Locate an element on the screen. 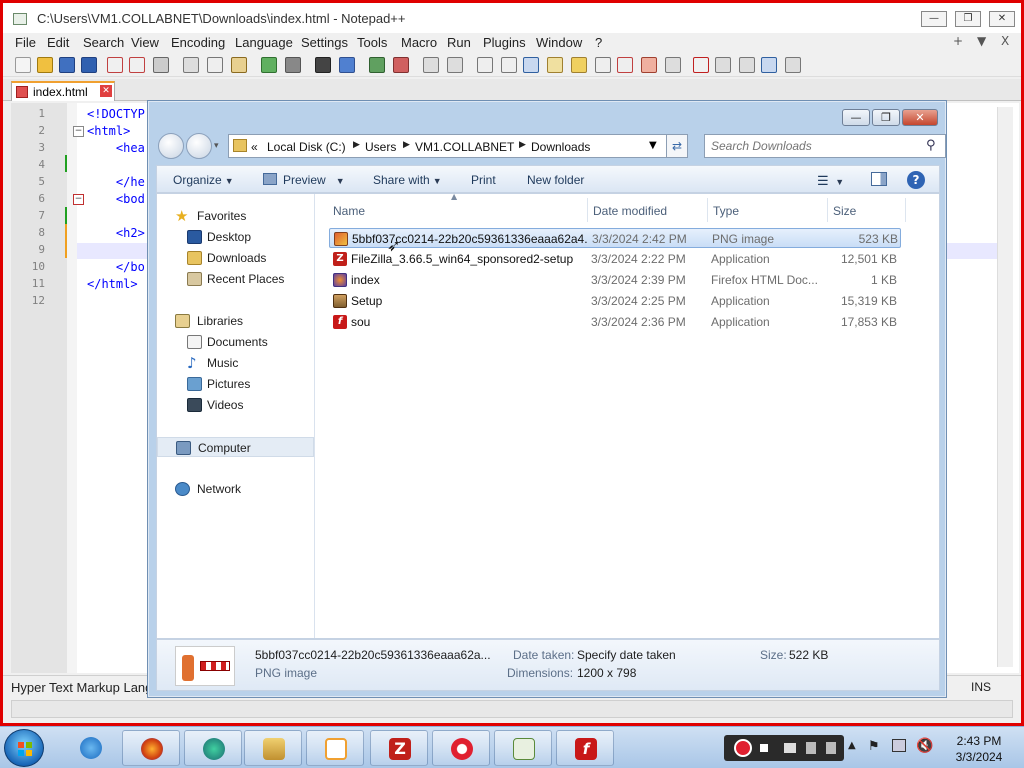 This screenshot has height=768, width=1024. close-doc-icon: X is located at coordinates (1005, 41).